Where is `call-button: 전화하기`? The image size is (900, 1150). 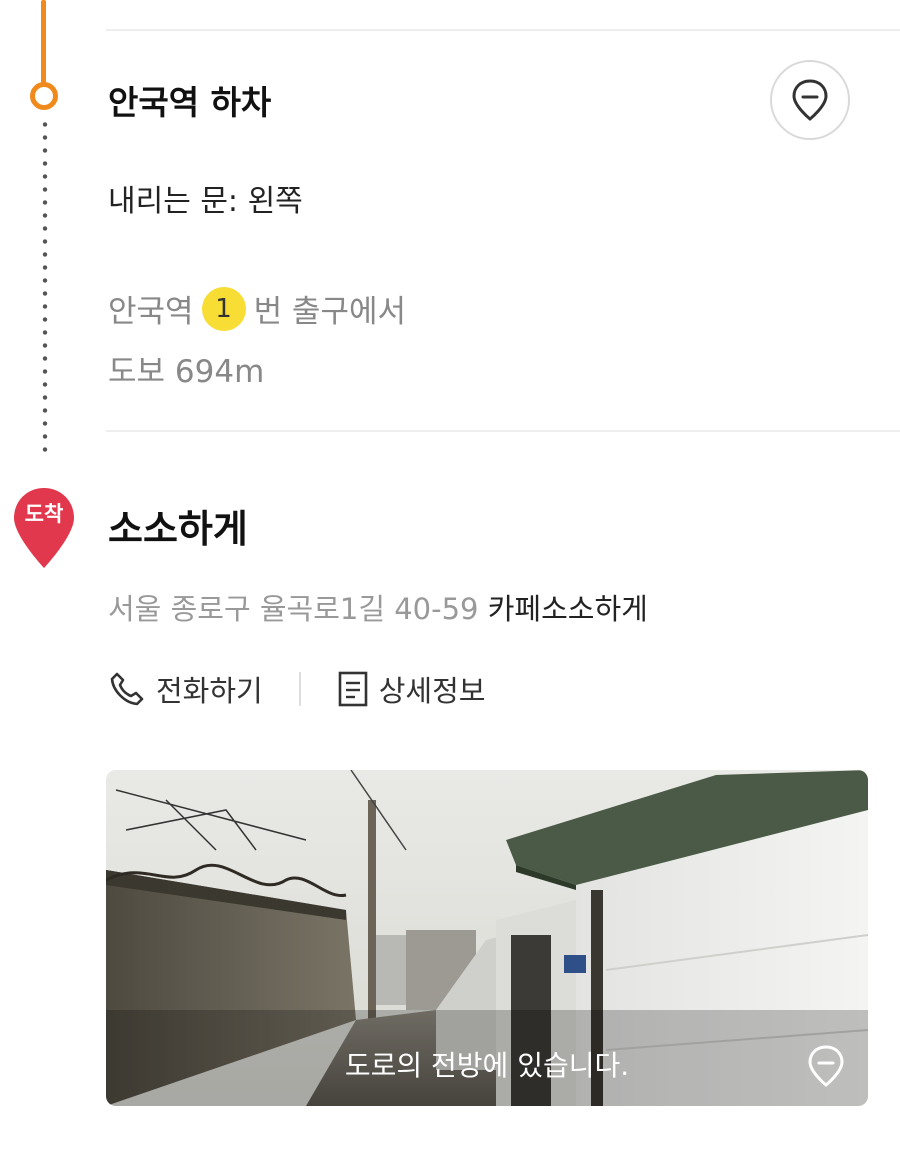 call-button: 전화하기 is located at coordinates (185, 689).